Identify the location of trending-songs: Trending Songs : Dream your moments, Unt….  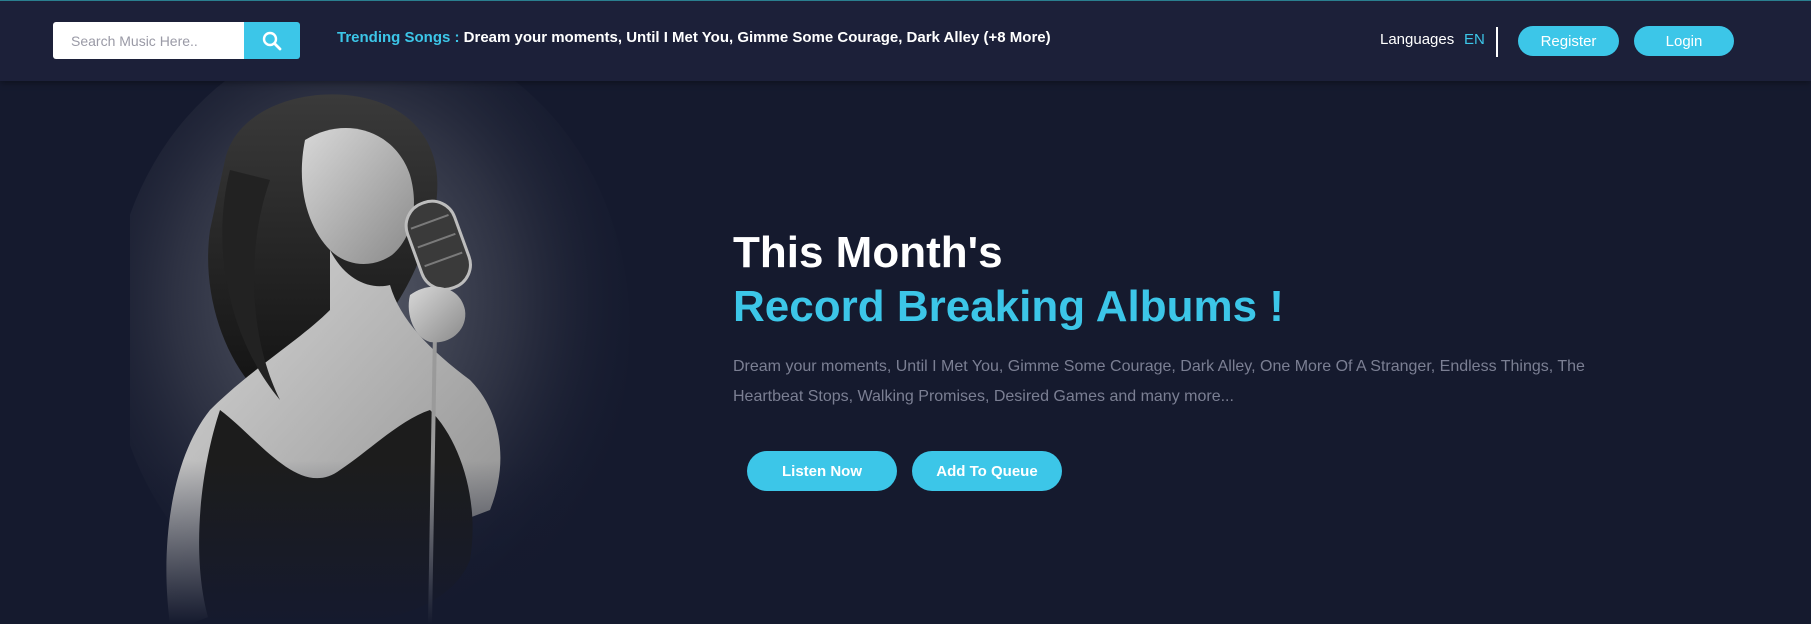
(694, 37).